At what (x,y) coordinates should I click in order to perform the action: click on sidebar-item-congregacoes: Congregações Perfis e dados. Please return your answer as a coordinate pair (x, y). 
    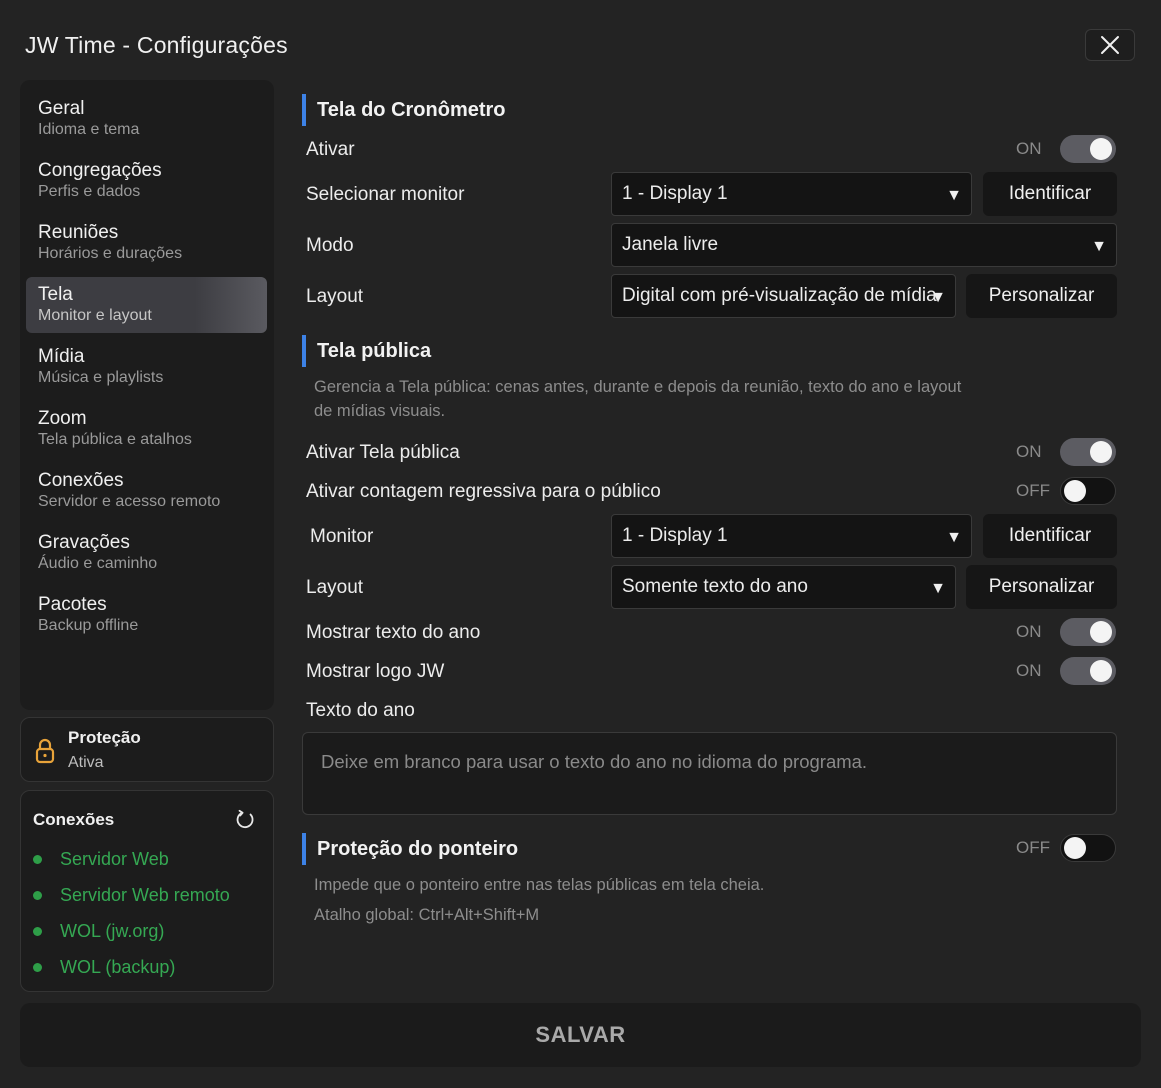
    Looking at the image, I should click on (147, 187).